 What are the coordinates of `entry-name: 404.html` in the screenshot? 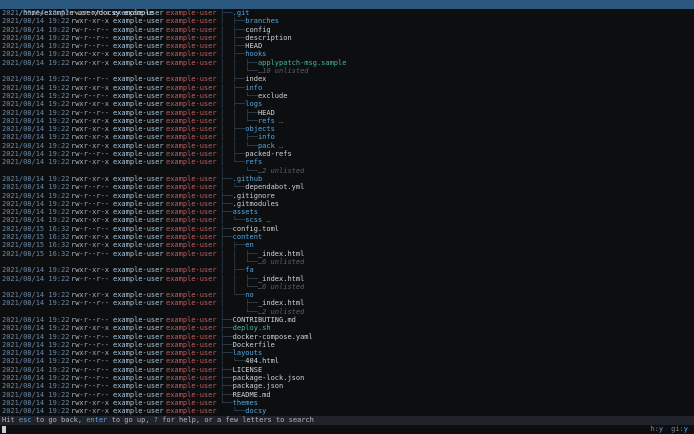 It's located at (262, 361).